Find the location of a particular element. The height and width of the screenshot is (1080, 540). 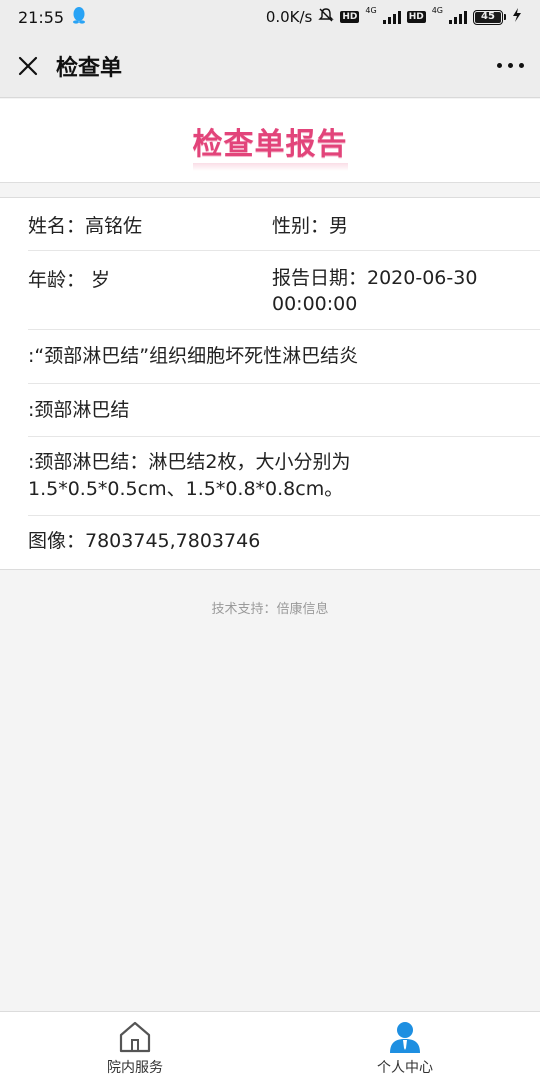

status-time: 21:55 is located at coordinates (41, 17).